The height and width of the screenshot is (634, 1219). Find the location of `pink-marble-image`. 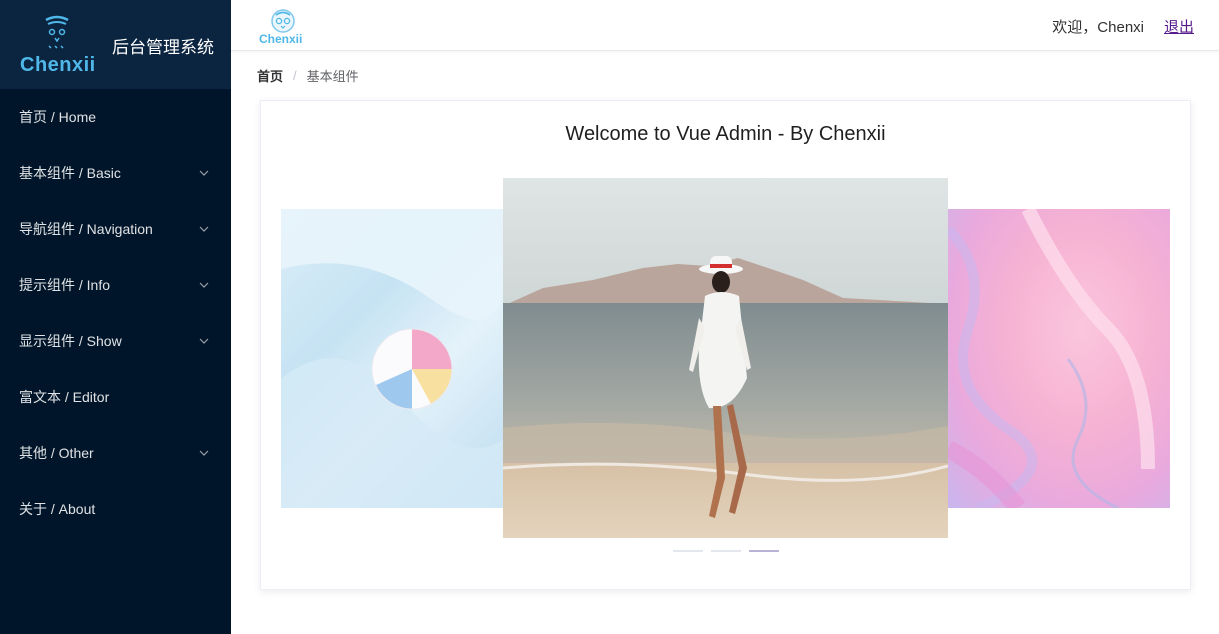

pink-marble-image is located at coordinates (1051, 358).